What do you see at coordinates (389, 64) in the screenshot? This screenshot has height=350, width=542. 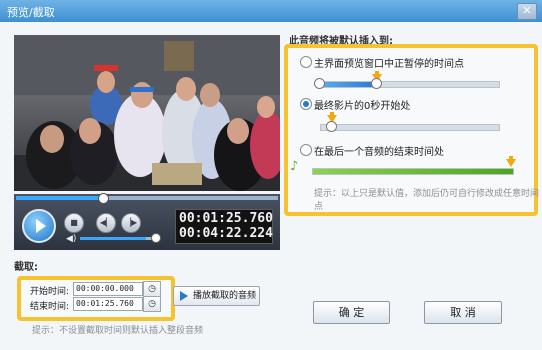 I see `option-paused-time-label: 主界面预览窗口中正暂停的时间点` at bounding box center [389, 64].